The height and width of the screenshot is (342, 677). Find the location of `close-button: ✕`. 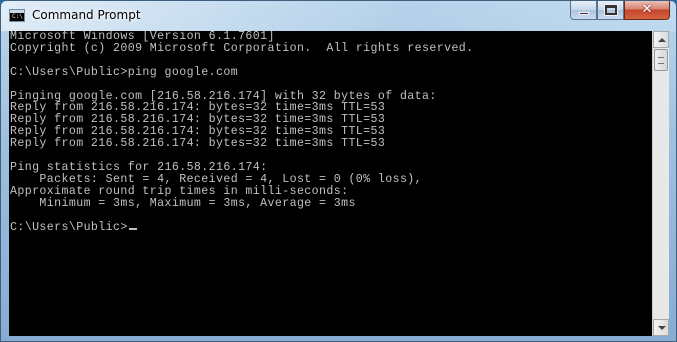

close-button: ✕ is located at coordinates (647, 10).